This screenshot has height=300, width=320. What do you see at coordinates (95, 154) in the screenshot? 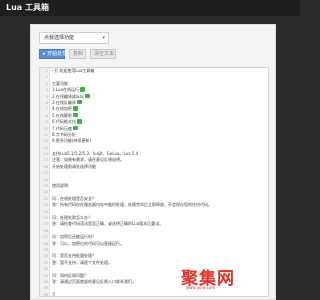
I see `code-line-text: 支持Lua5.1/5.2/5.3、luajit、GoLua、Lua 5.4` at bounding box center [95, 154].